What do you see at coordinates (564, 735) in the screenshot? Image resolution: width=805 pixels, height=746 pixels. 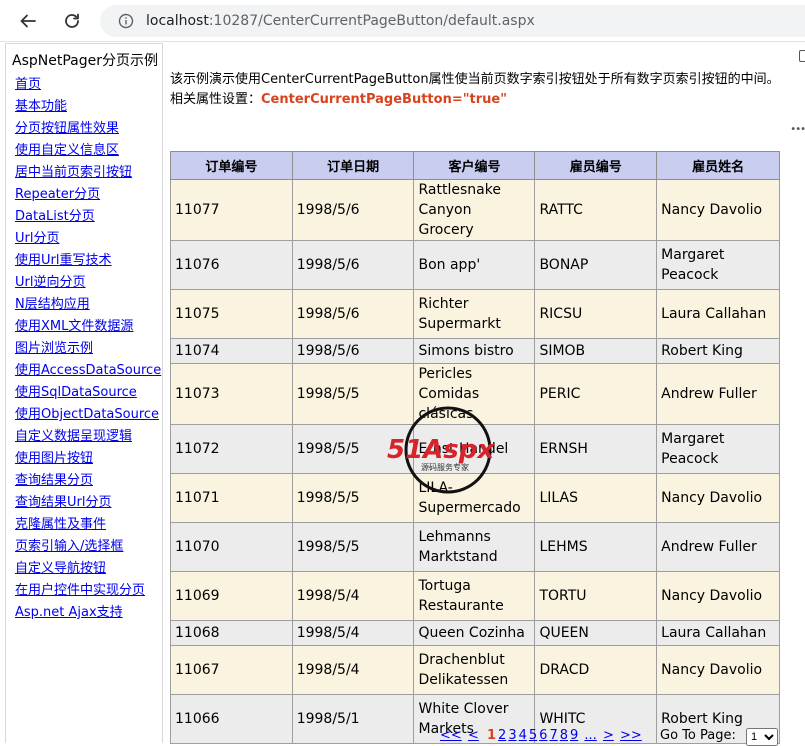 I see `pager-page-link: 8` at bounding box center [564, 735].